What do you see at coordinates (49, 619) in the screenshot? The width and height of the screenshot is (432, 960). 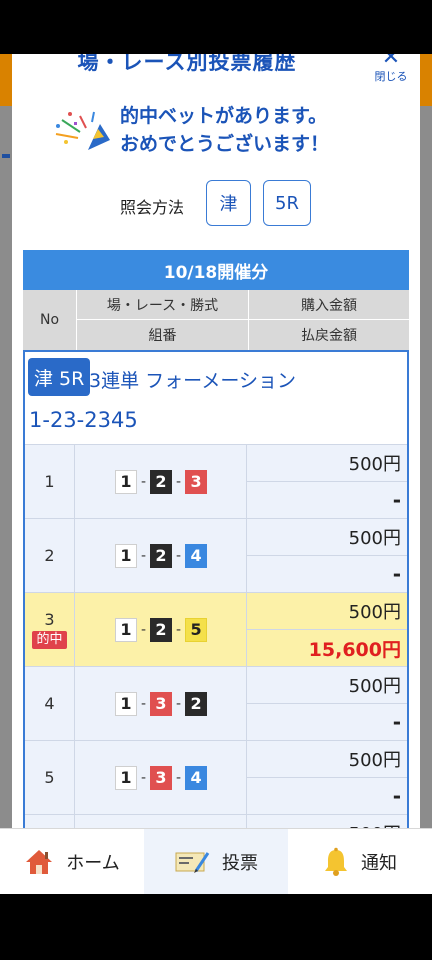 I see `row-number-text: 3` at bounding box center [49, 619].